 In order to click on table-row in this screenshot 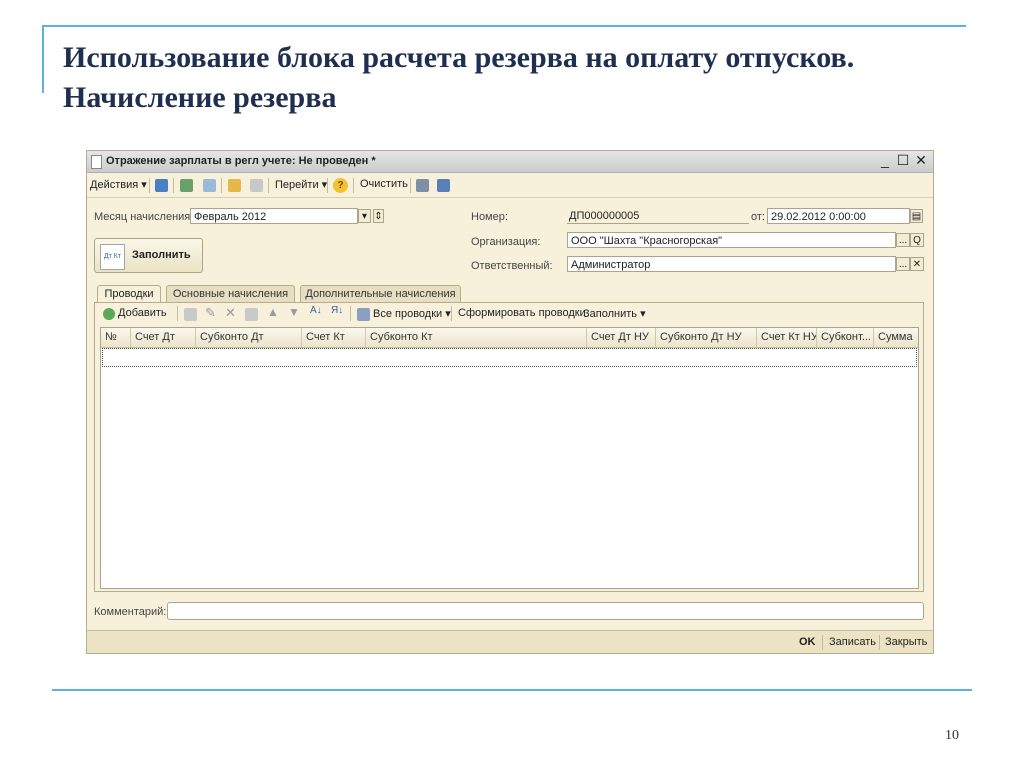, I will do `click(509, 357)`.